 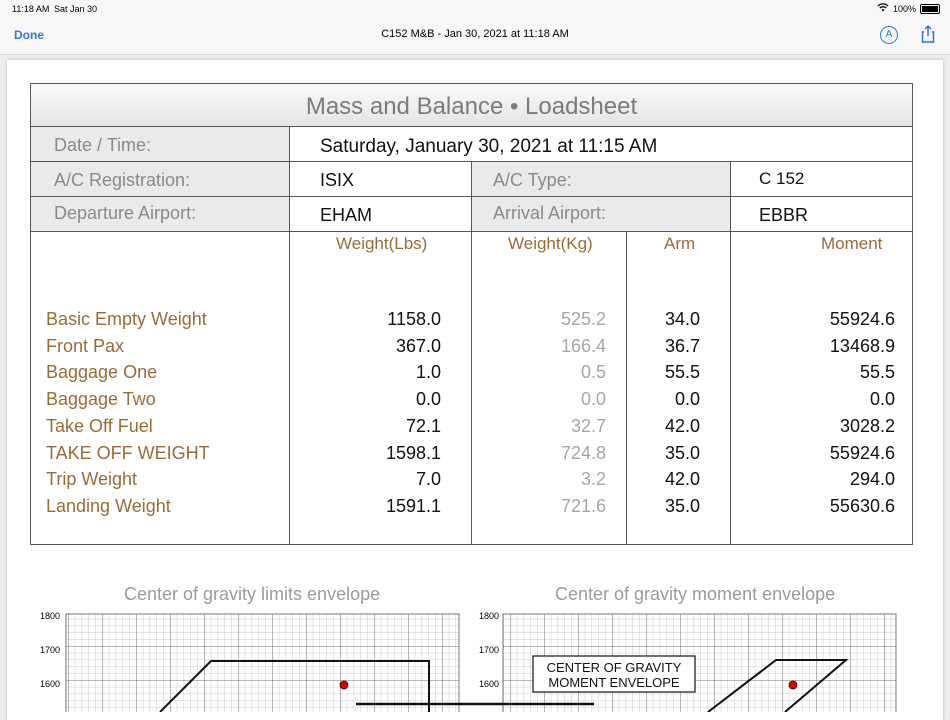 What do you see at coordinates (262, 662) in the screenshot?
I see `left-grid` at bounding box center [262, 662].